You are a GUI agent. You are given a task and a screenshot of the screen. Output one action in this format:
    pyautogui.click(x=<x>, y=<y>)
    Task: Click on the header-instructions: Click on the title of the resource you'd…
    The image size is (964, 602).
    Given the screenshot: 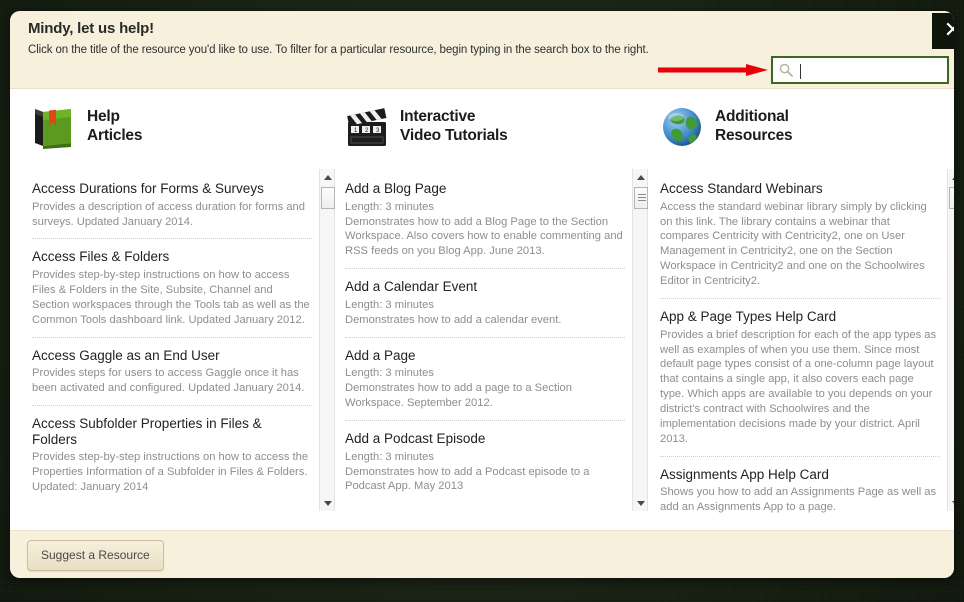 What is the action you would take?
    pyautogui.click(x=338, y=50)
    